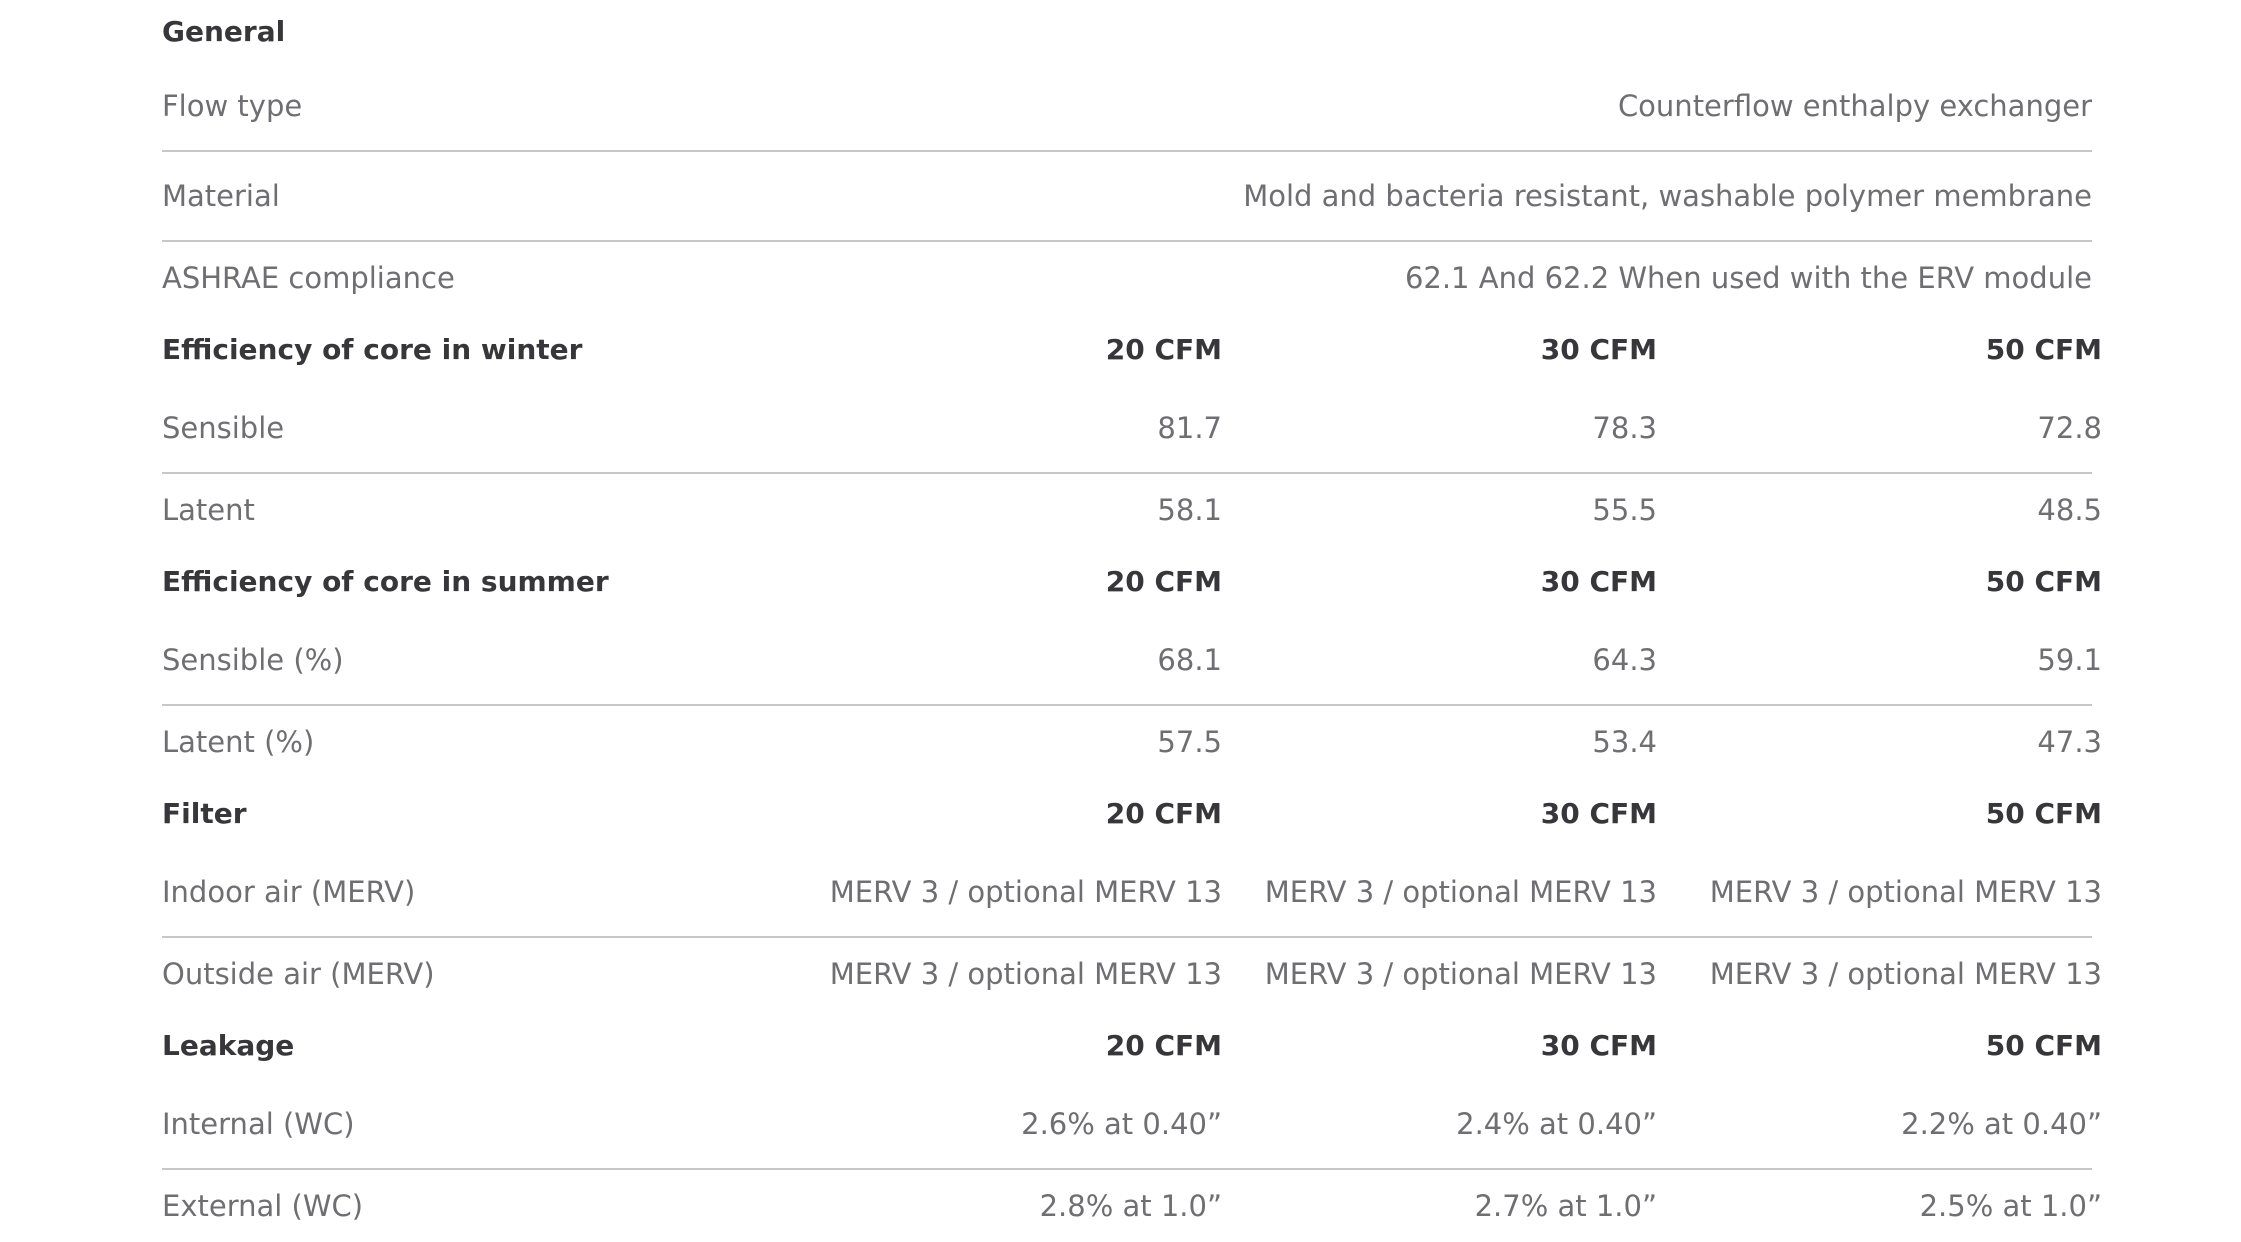 The image size is (2241, 1242). What do you see at coordinates (228, 1045) in the screenshot?
I see `section-title-leakage: Leakage` at bounding box center [228, 1045].